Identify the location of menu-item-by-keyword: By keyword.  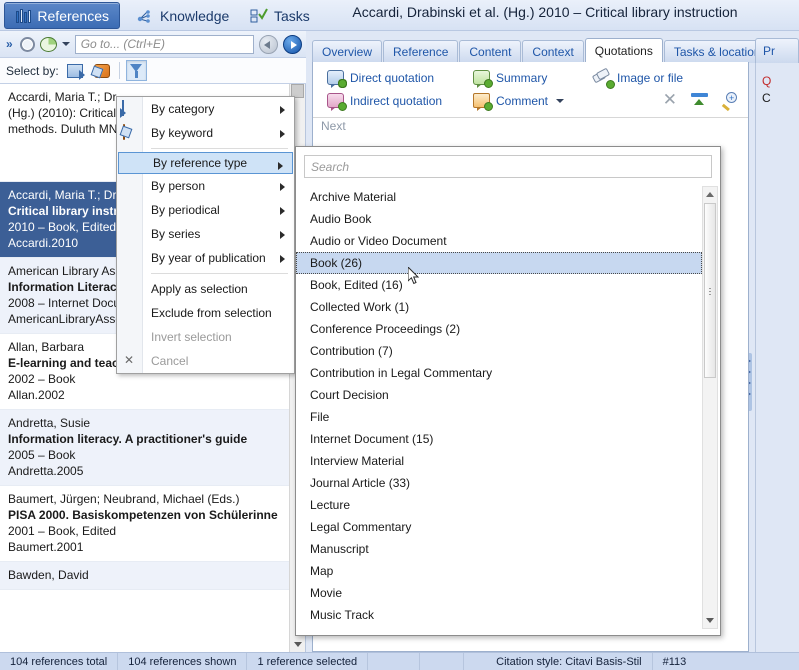
(205, 133).